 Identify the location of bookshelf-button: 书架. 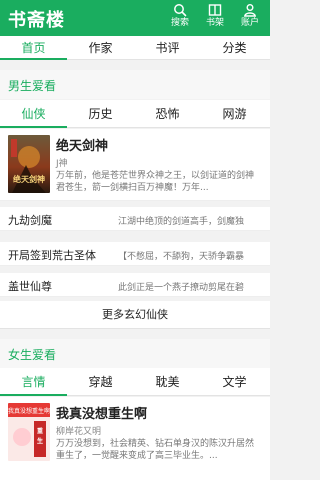
(215, 16).